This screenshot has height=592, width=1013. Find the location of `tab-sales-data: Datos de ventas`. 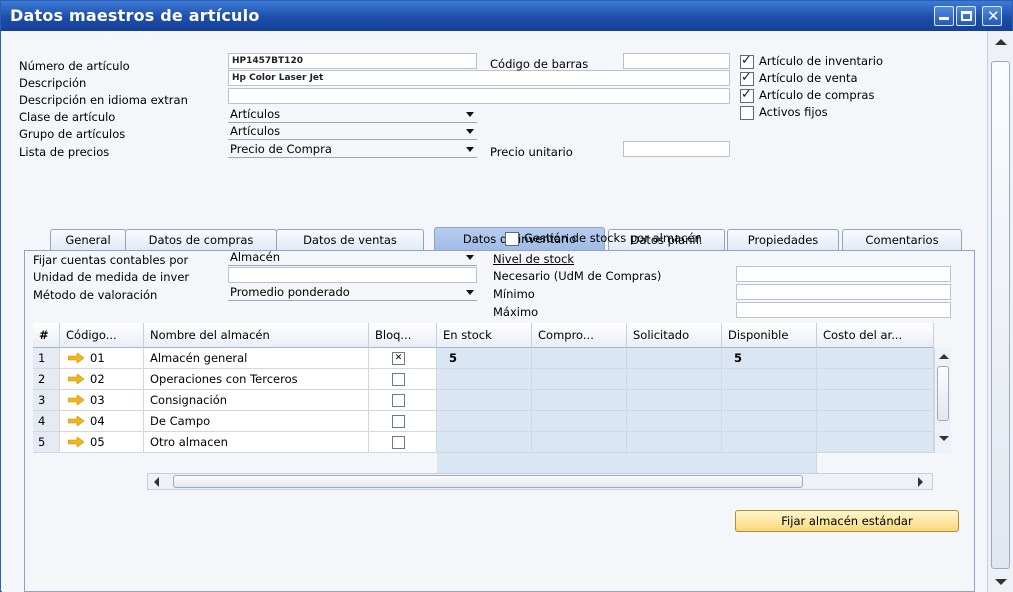

tab-sales-data: Datos de ventas is located at coordinates (350, 240).